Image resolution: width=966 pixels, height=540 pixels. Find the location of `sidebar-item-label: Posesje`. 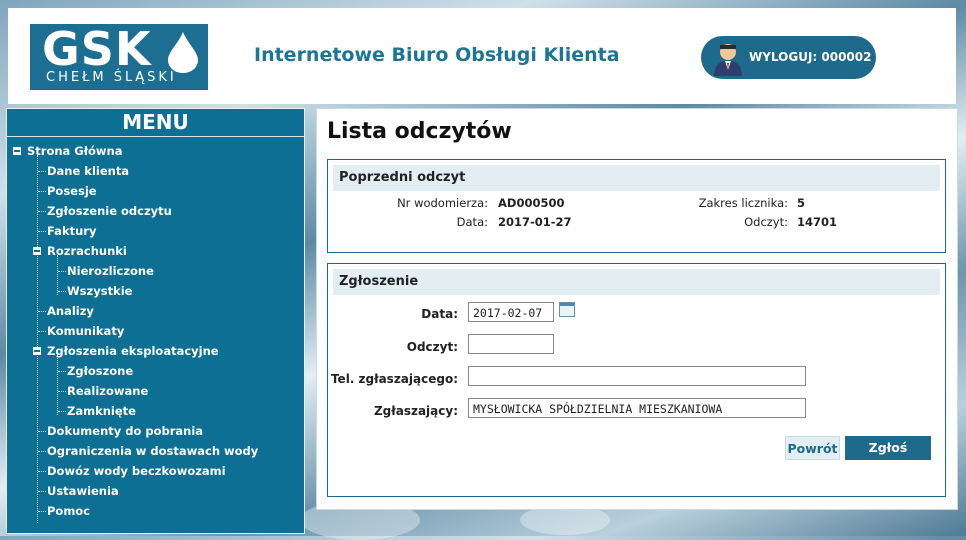

sidebar-item-label: Posesje is located at coordinates (72, 191).